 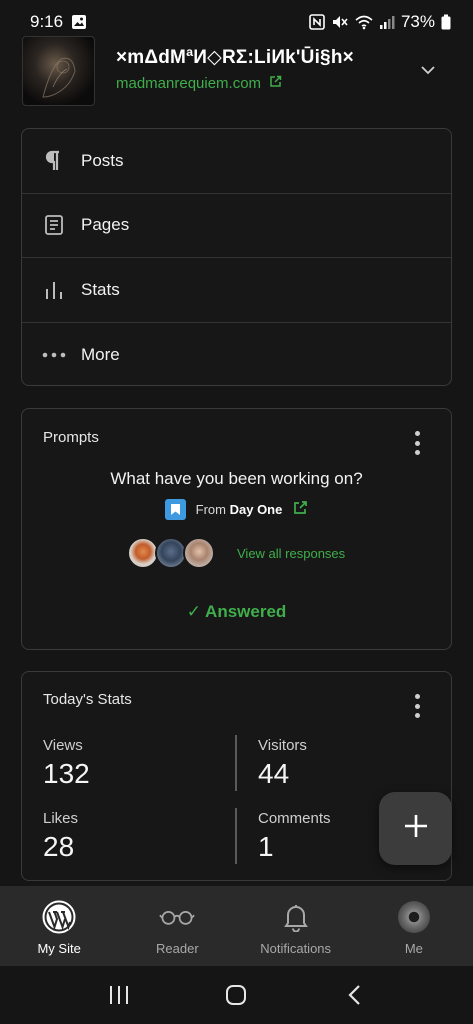 What do you see at coordinates (236, 478) in the screenshot?
I see `prompt-question: What have you been working on?` at bounding box center [236, 478].